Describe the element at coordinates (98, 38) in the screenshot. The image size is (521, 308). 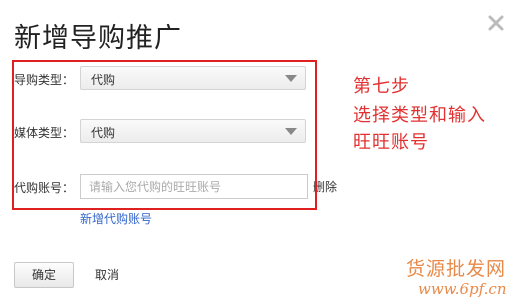
I see `dialog-title: 新增导购推广` at that location.